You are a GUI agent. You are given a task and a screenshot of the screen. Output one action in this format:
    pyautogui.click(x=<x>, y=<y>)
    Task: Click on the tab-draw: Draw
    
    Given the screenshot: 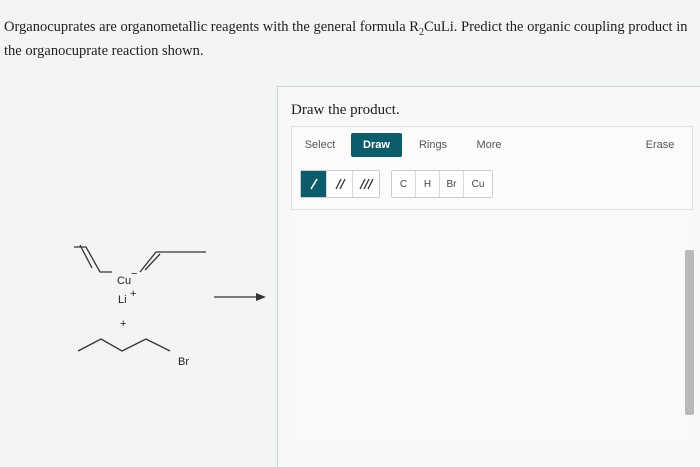 What is the action you would take?
    pyautogui.click(x=376, y=145)
    